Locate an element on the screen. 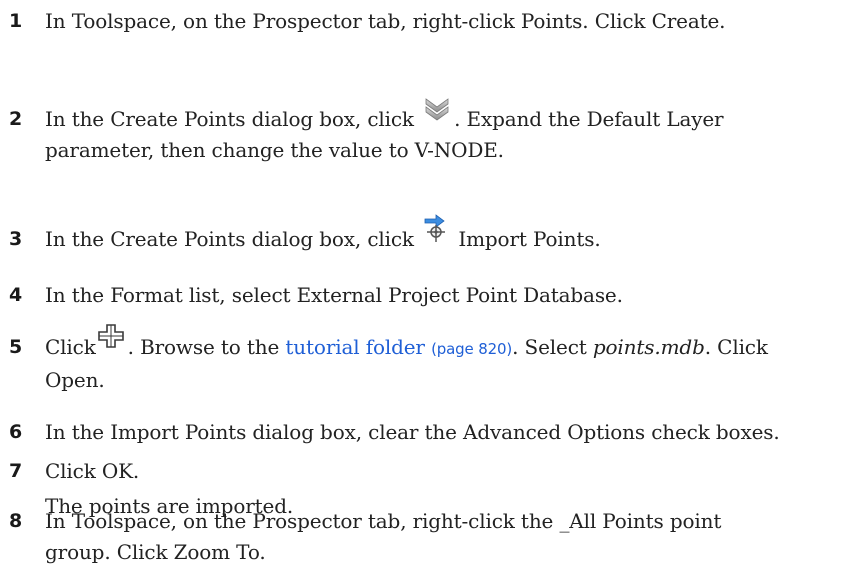 Image resolution: width=853 pixels, height=568 pixels. step-number: 4 is located at coordinates (16, 295).